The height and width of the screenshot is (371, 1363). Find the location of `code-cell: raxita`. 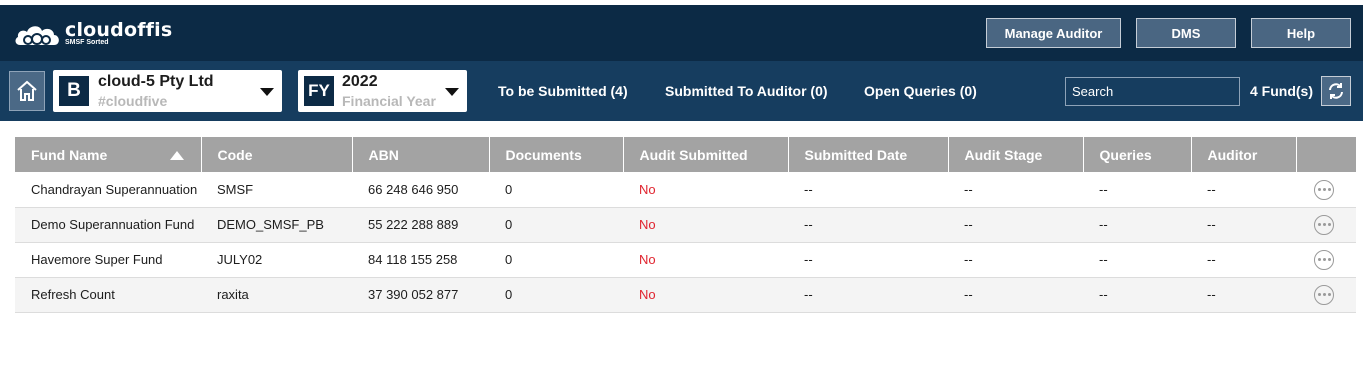

code-cell: raxita is located at coordinates (276, 295).